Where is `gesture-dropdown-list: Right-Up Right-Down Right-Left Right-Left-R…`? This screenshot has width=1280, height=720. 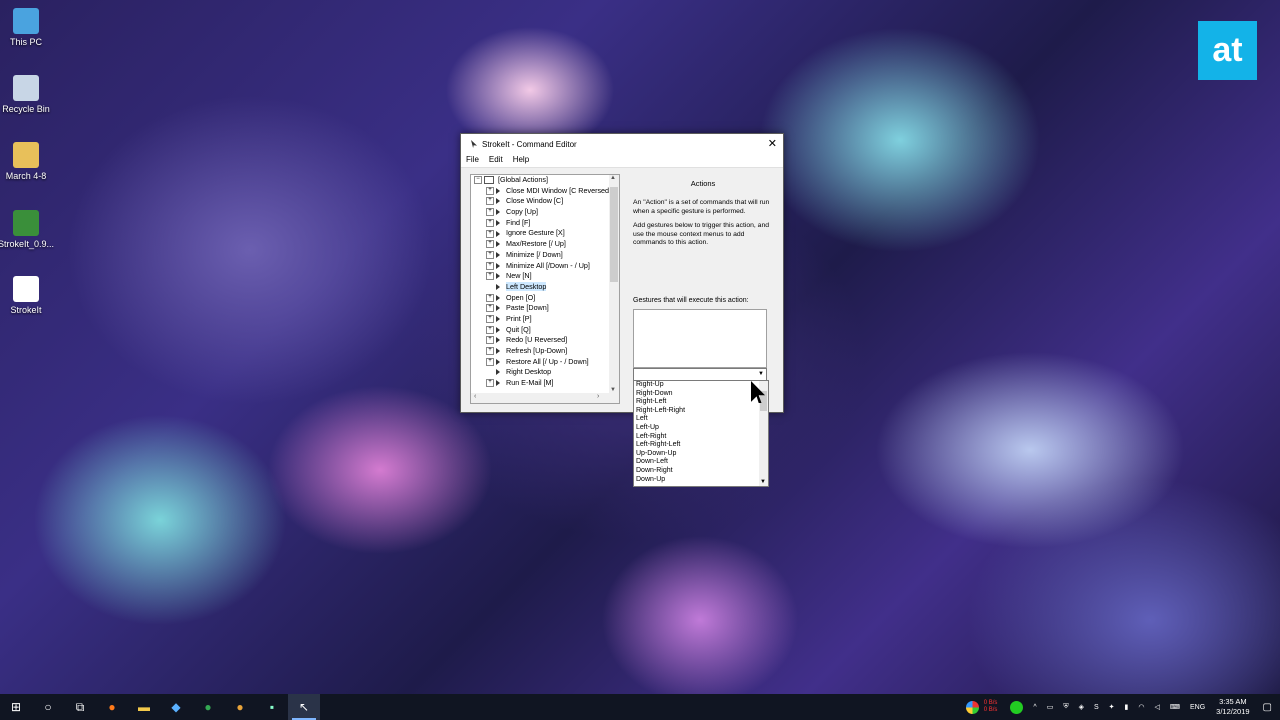
gesture-dropdown-list: Right-Up Right-Down Right-Left Right-Left-R… is located at coordinates (701, 433).